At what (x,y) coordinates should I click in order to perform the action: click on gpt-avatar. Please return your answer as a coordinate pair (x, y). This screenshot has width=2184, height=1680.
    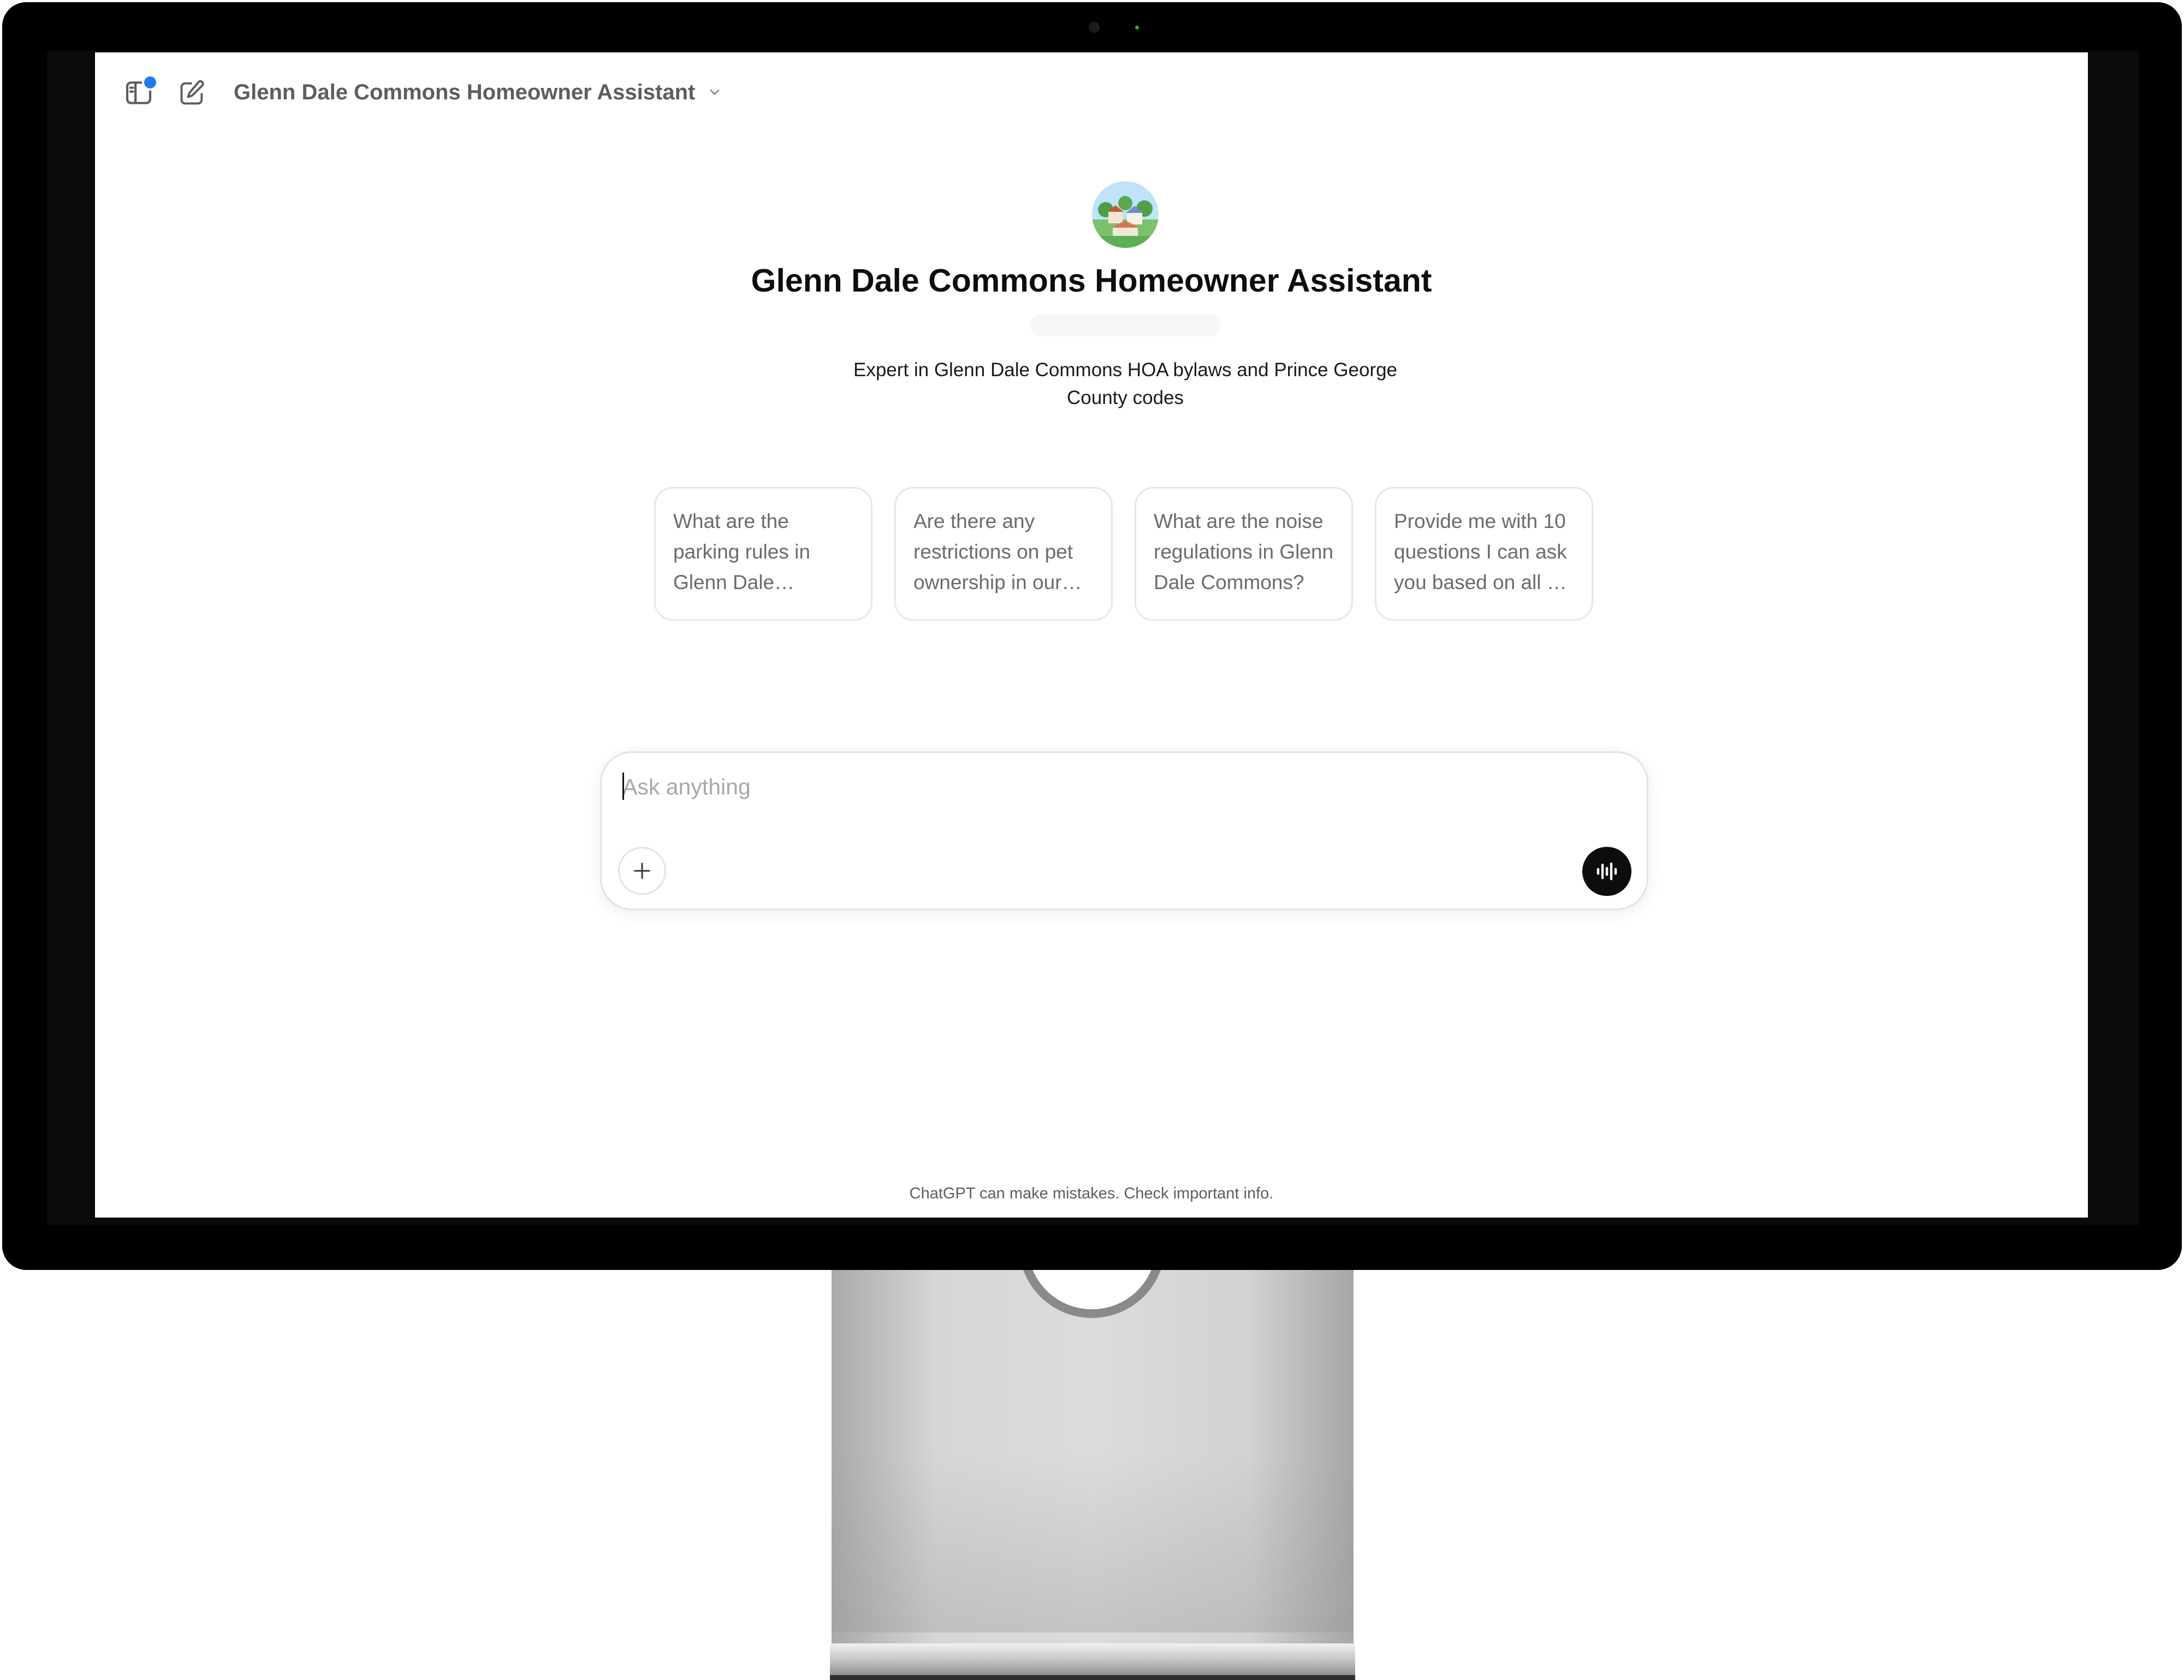
    Looking at the image, I should click on (1125, 214).